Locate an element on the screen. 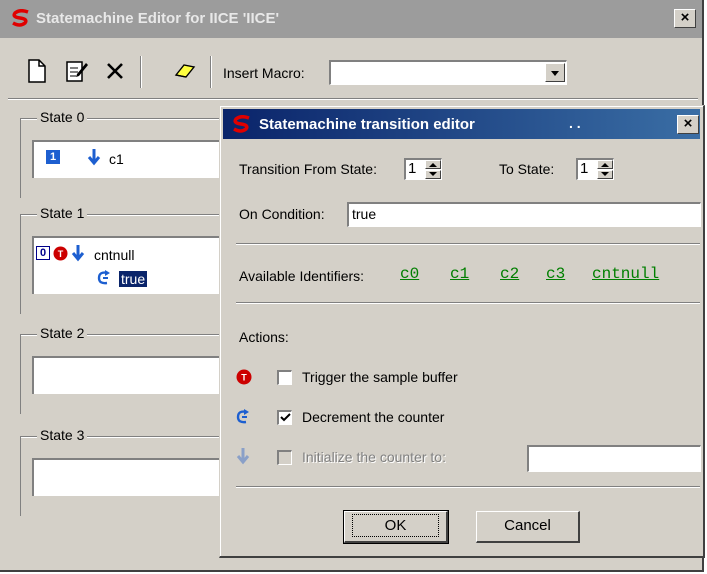 The width and height of the screenshot is (707, 574). main-window-title: Statemachine Editor for IICE 'IICE' is located at coordinates (158, 18).